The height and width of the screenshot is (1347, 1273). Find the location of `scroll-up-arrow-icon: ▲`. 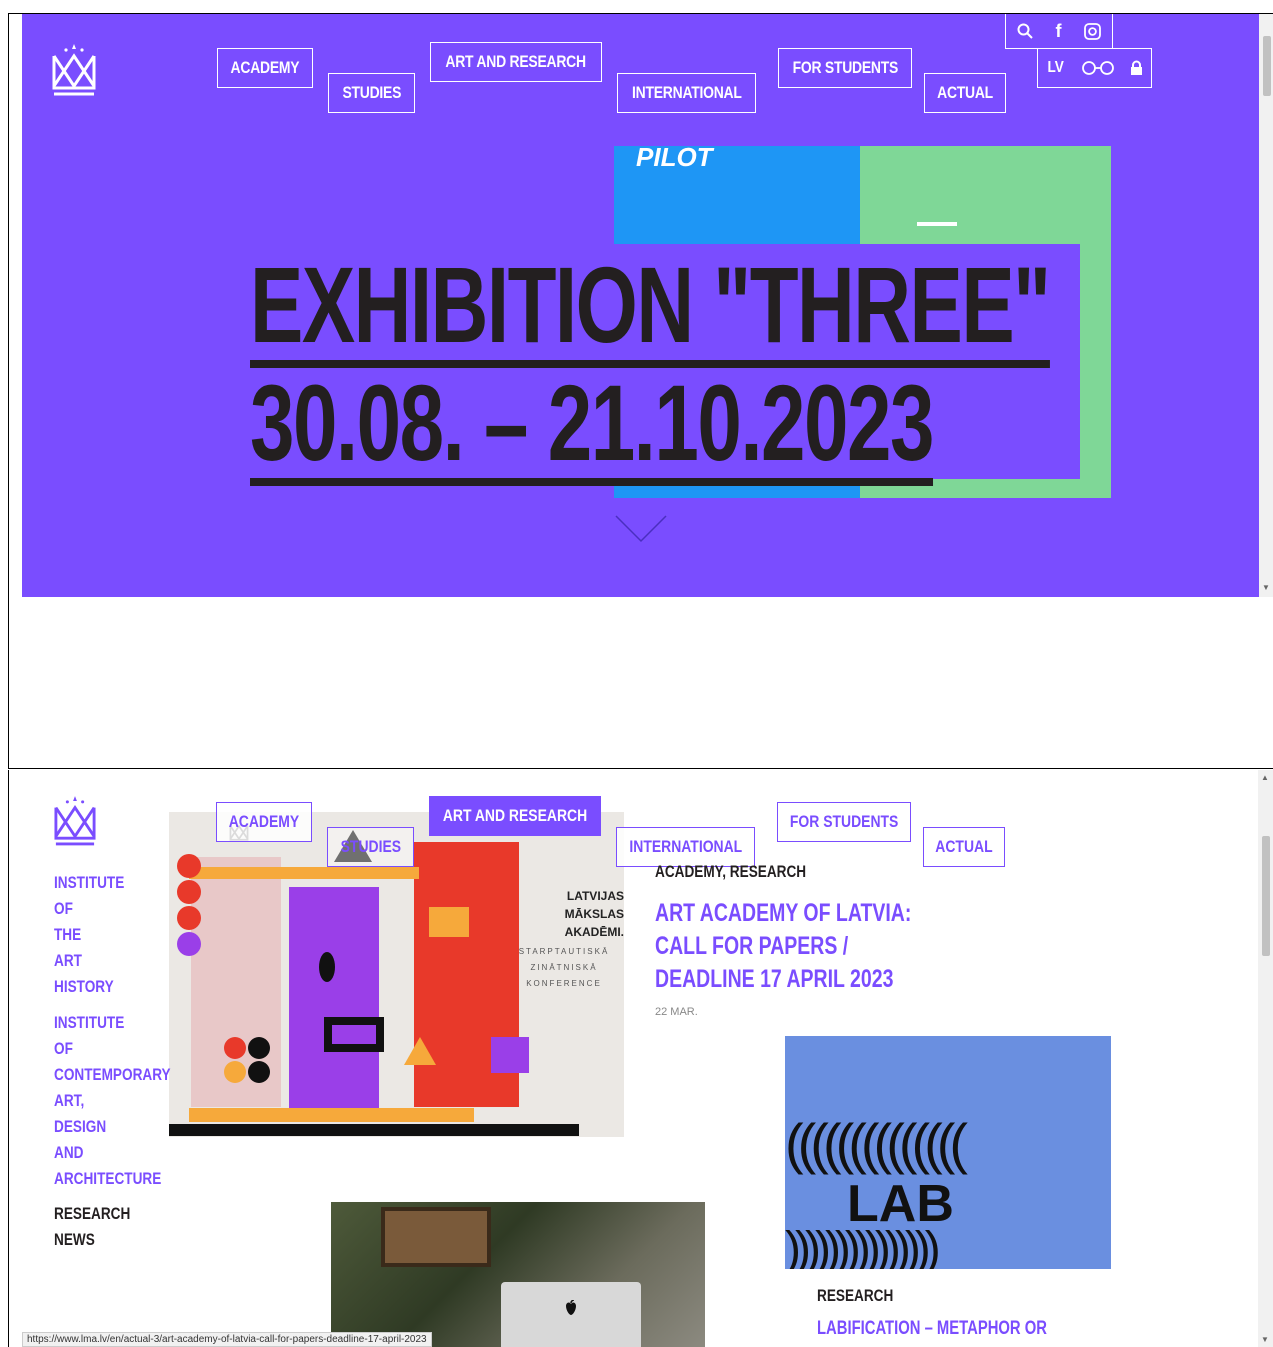

scroll-up-arrow-icon: ▲ is located at coordinates (1265, 778).